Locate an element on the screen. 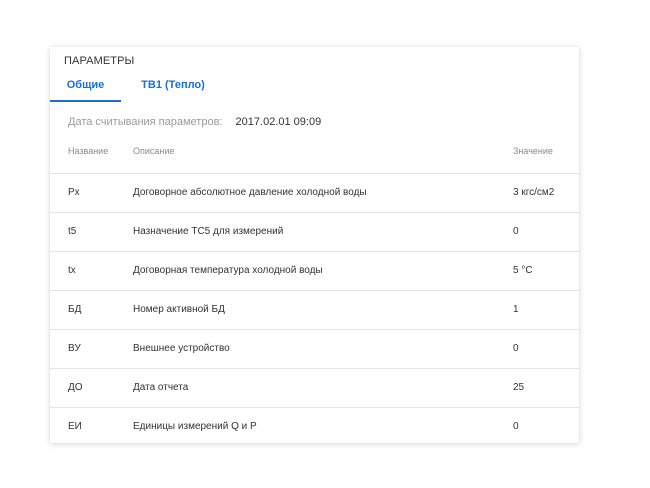 Image resolution: width=650 pixels, height=488 pixels. cell-description: Дата отчета is located at coordinates (161, 387).